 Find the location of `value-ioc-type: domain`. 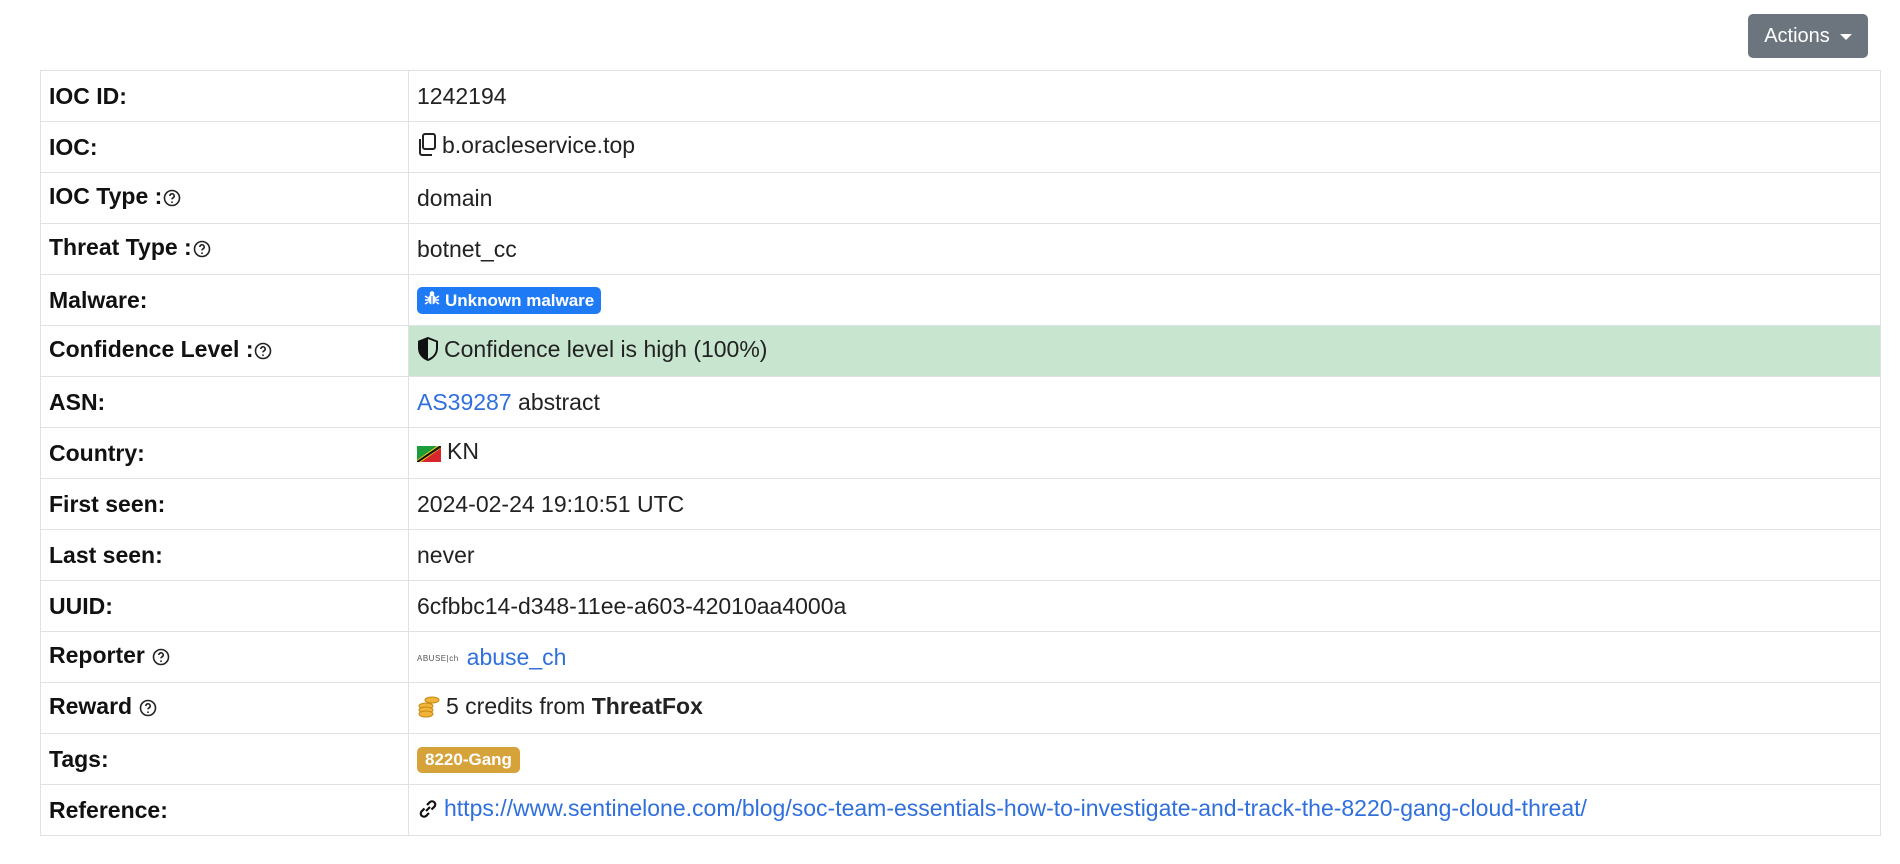

value-ioc-type: domain is located at coordinates (1144, 198).